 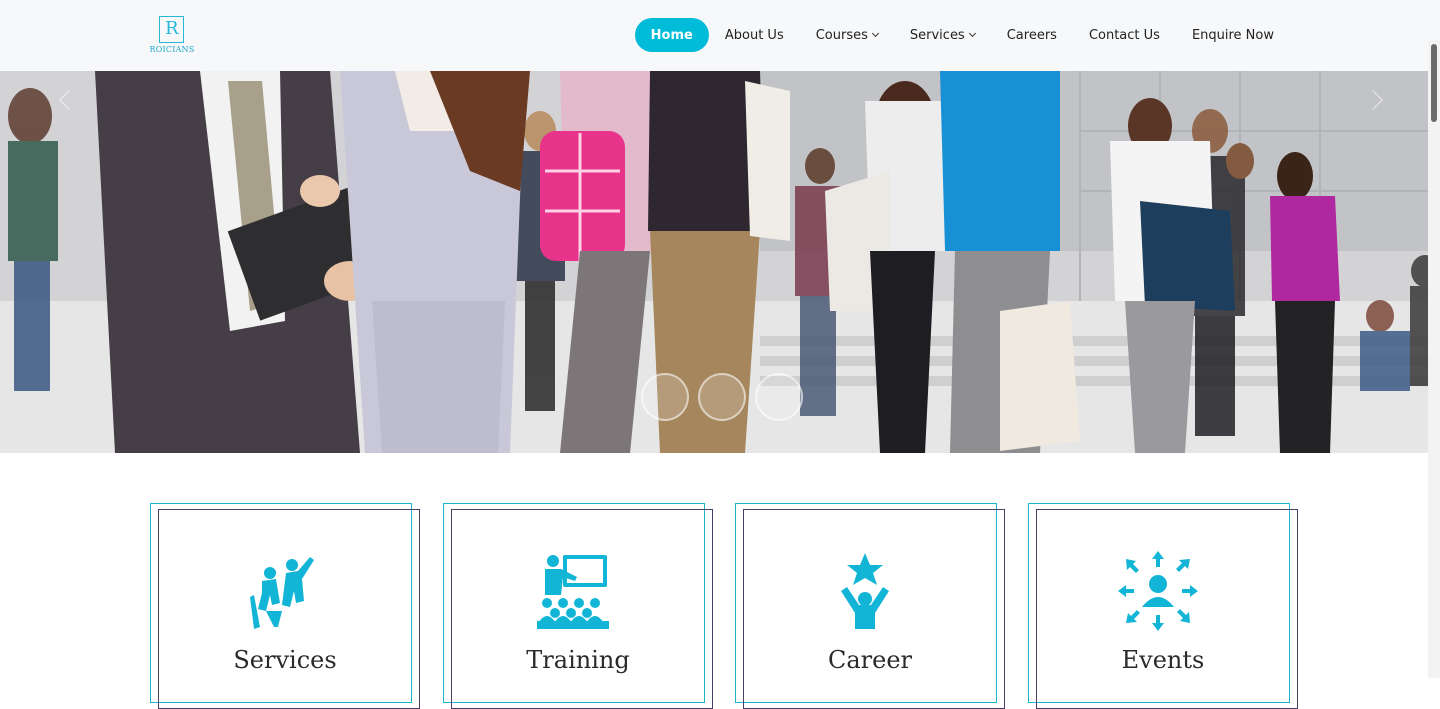 I want to click on slider-pagination, so click(x=722, y=397).